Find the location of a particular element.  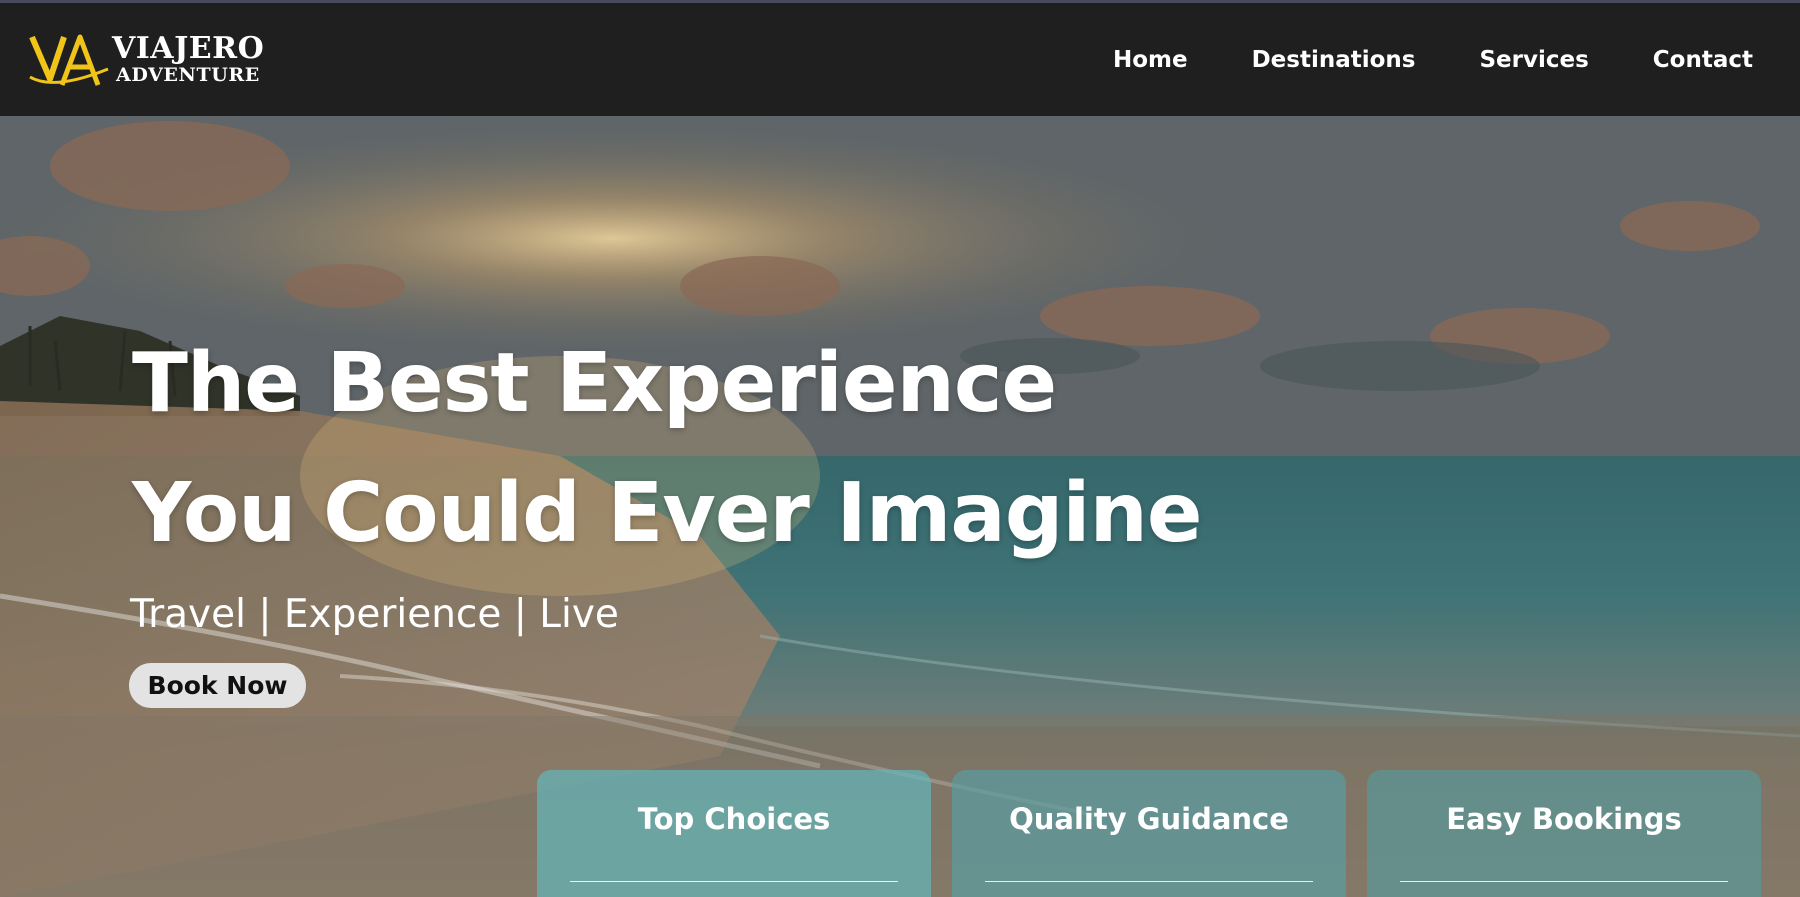

feature-card-easy-bookings: Easy Bookings is located at coordinates (1564, 833).